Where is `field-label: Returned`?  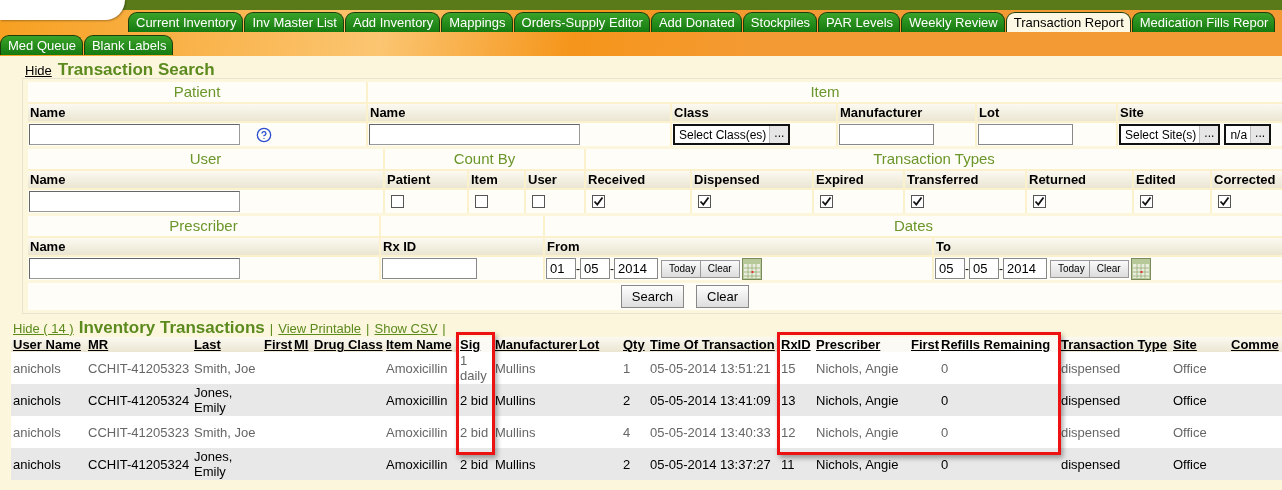 field-label: Returned is located at coordinates (1079, 179).